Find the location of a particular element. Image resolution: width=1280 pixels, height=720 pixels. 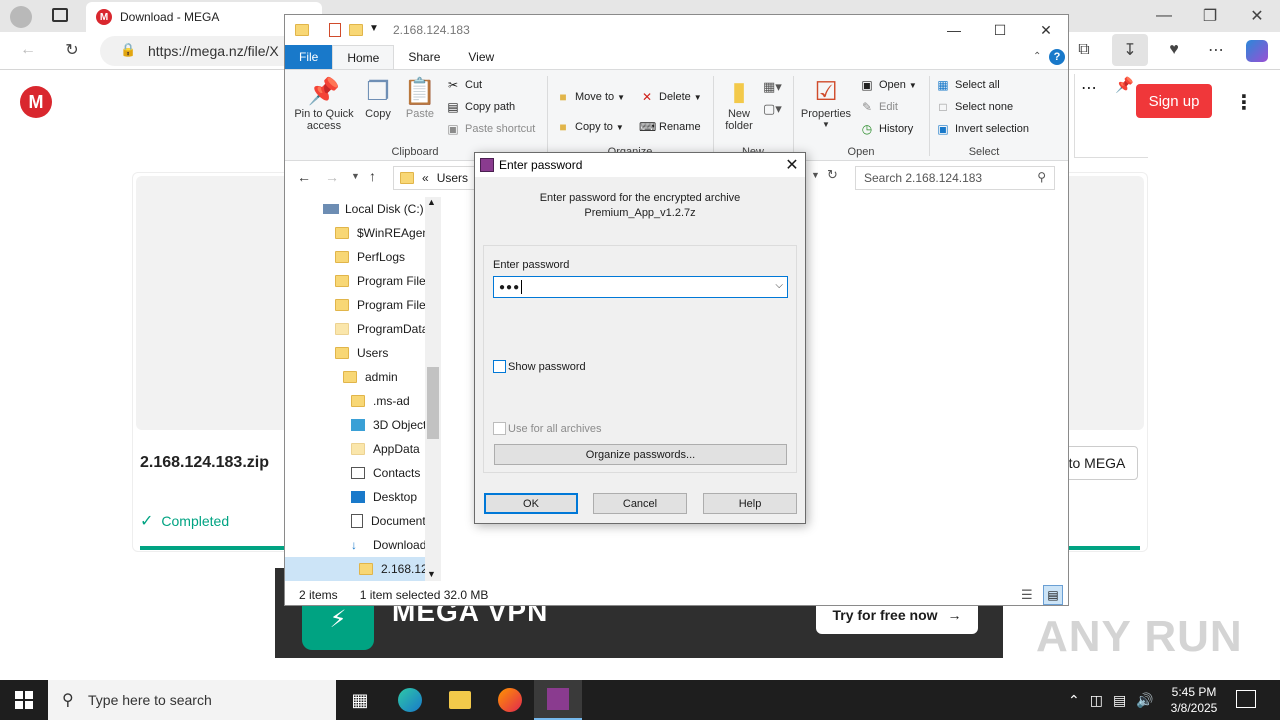

easy-access-icon: ▢▾ is located at coordinates (772, 109).